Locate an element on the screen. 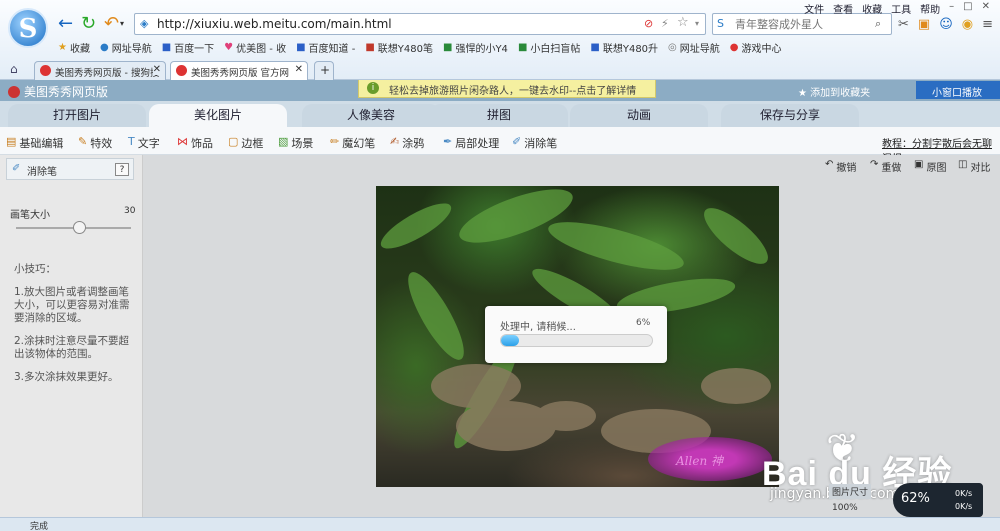 This screenshot has width=1000, height=531. redo-button: ↷ 重做 is located at coordinates (885, 166).